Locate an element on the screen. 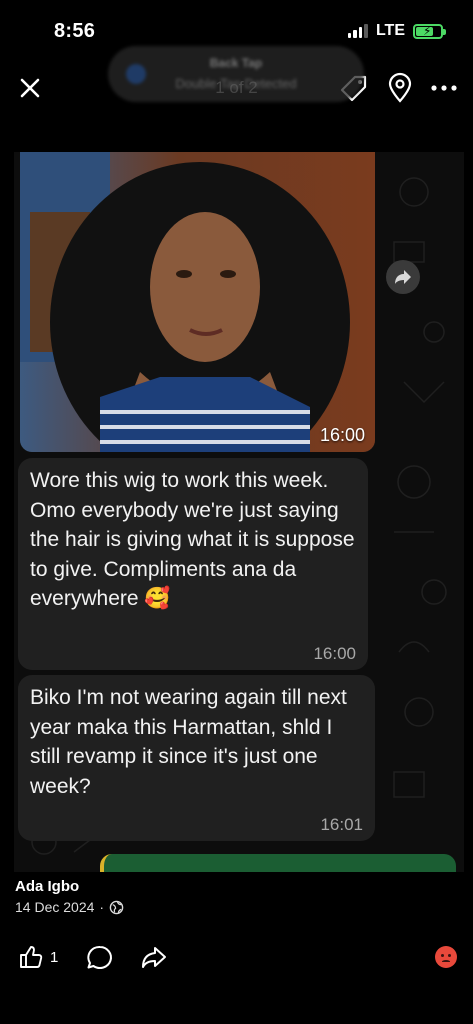 Image resolution: width=473 pixels, height=1024 pixels. outgoing-message-partial is located at coordinates (278, 863).